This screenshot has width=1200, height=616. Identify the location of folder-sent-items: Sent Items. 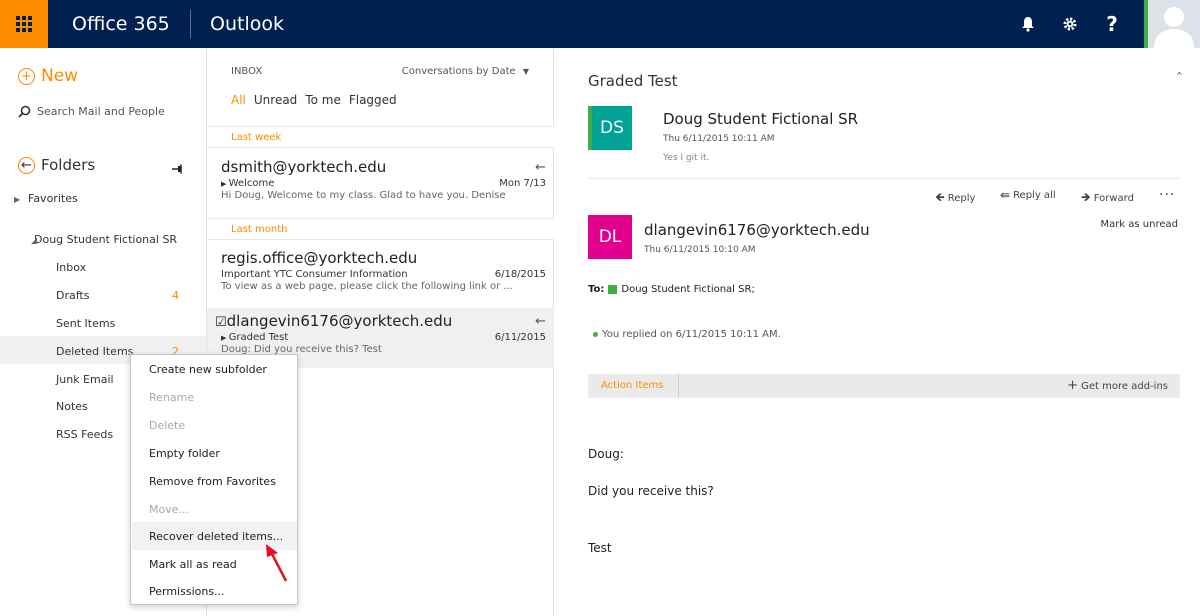
(85, 323).